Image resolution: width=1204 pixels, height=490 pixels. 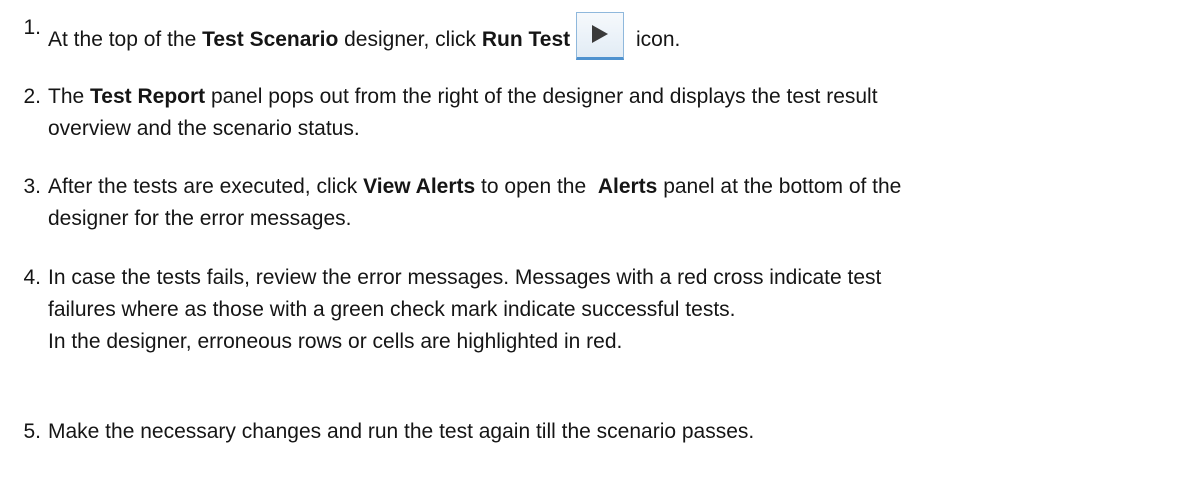 I want to click on test-report-label: Test Report, so click(x=148, y=96).